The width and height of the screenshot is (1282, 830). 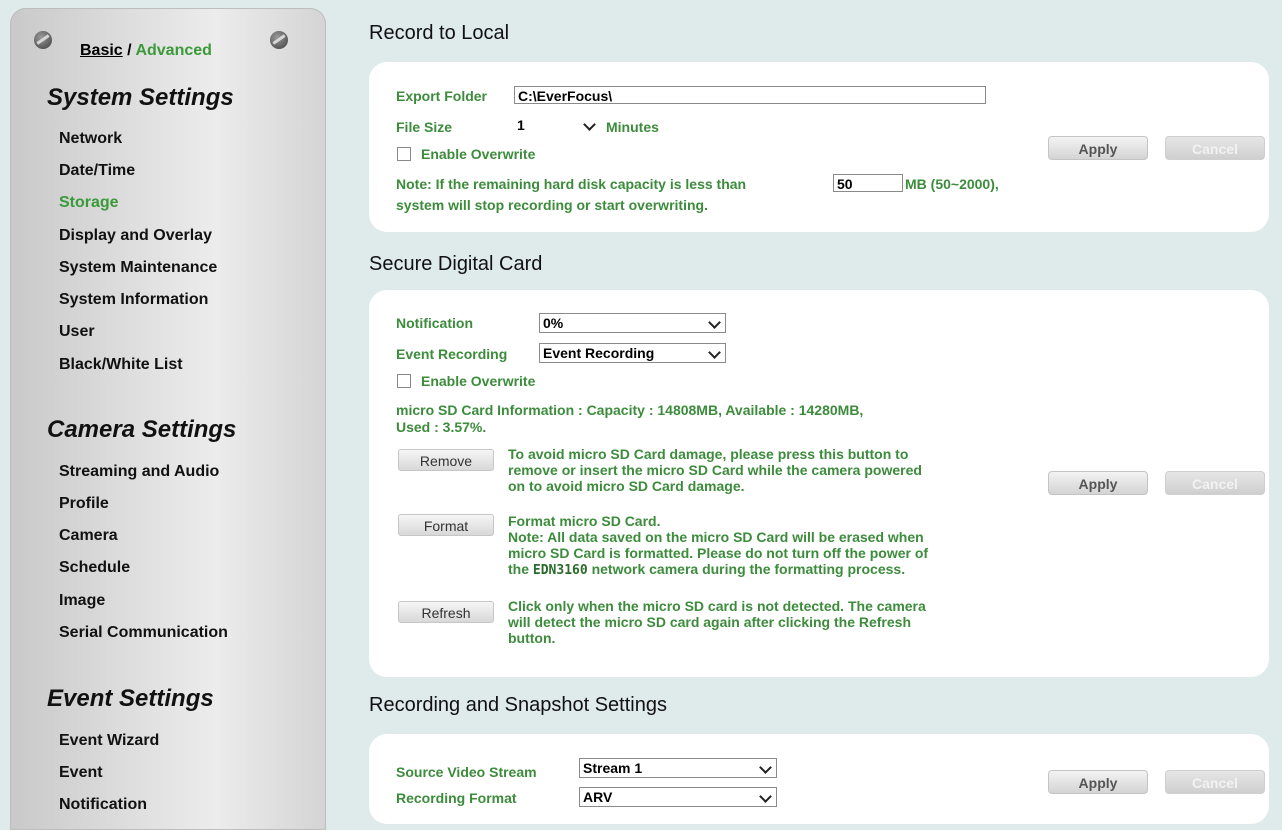 I want to click on sd-enable-overwrite-label: Enable Overwrite, so click(x=478, y=381).